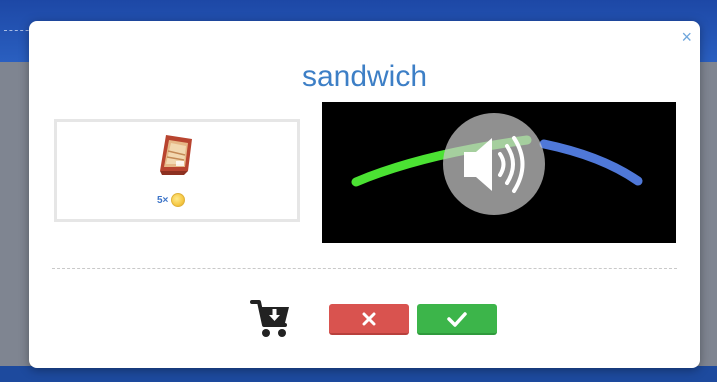  Describe the element at coordinates (176, 155) in the screenshot. I see `sandwich-icon` at that location.